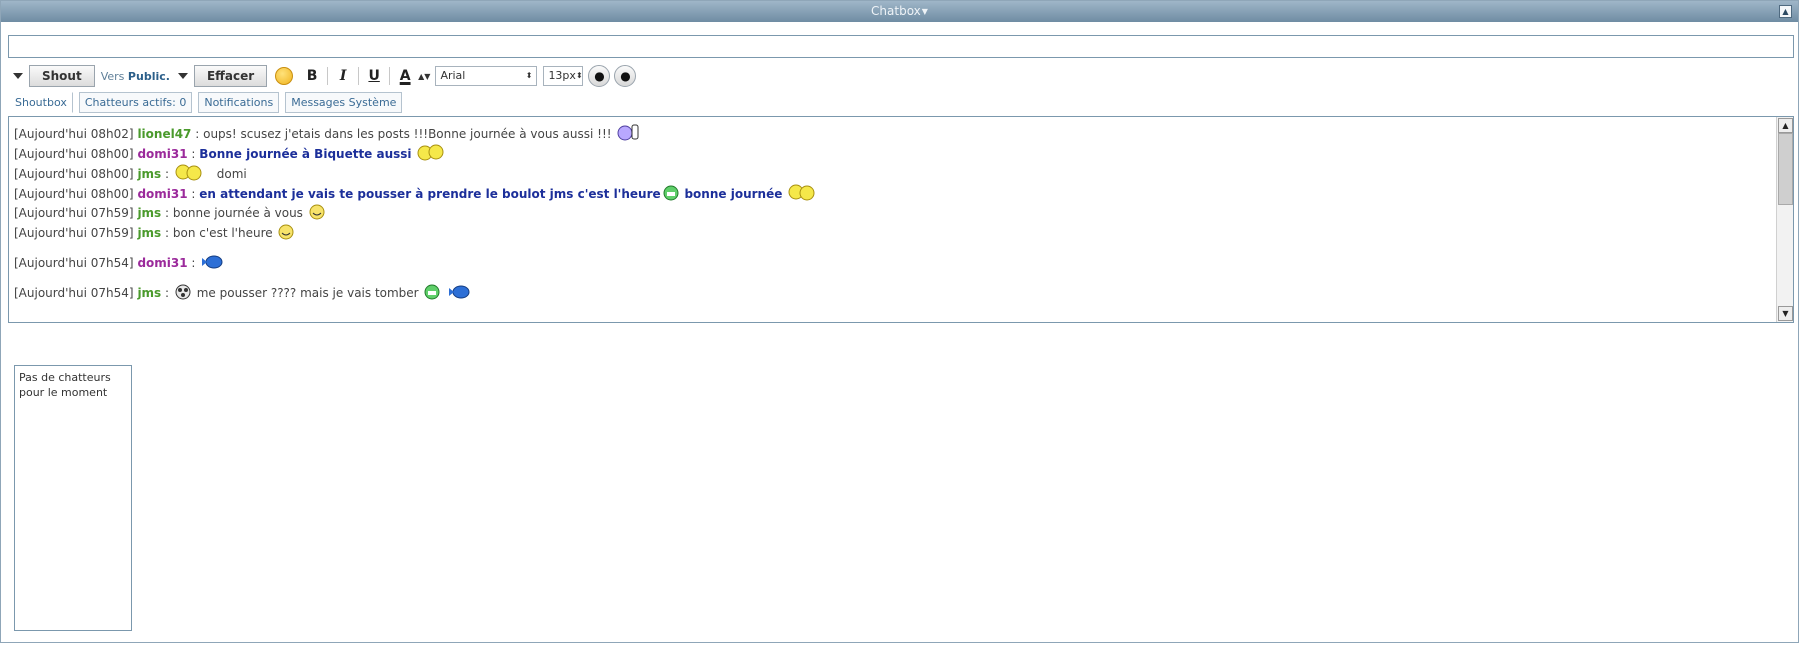 The height and width of the screenshot is (647, 1799). What do you see at coordinates (628, 132) in the screenshot?
I see `thumbs-up-smiley-icon` at bounding box center [628, 132].